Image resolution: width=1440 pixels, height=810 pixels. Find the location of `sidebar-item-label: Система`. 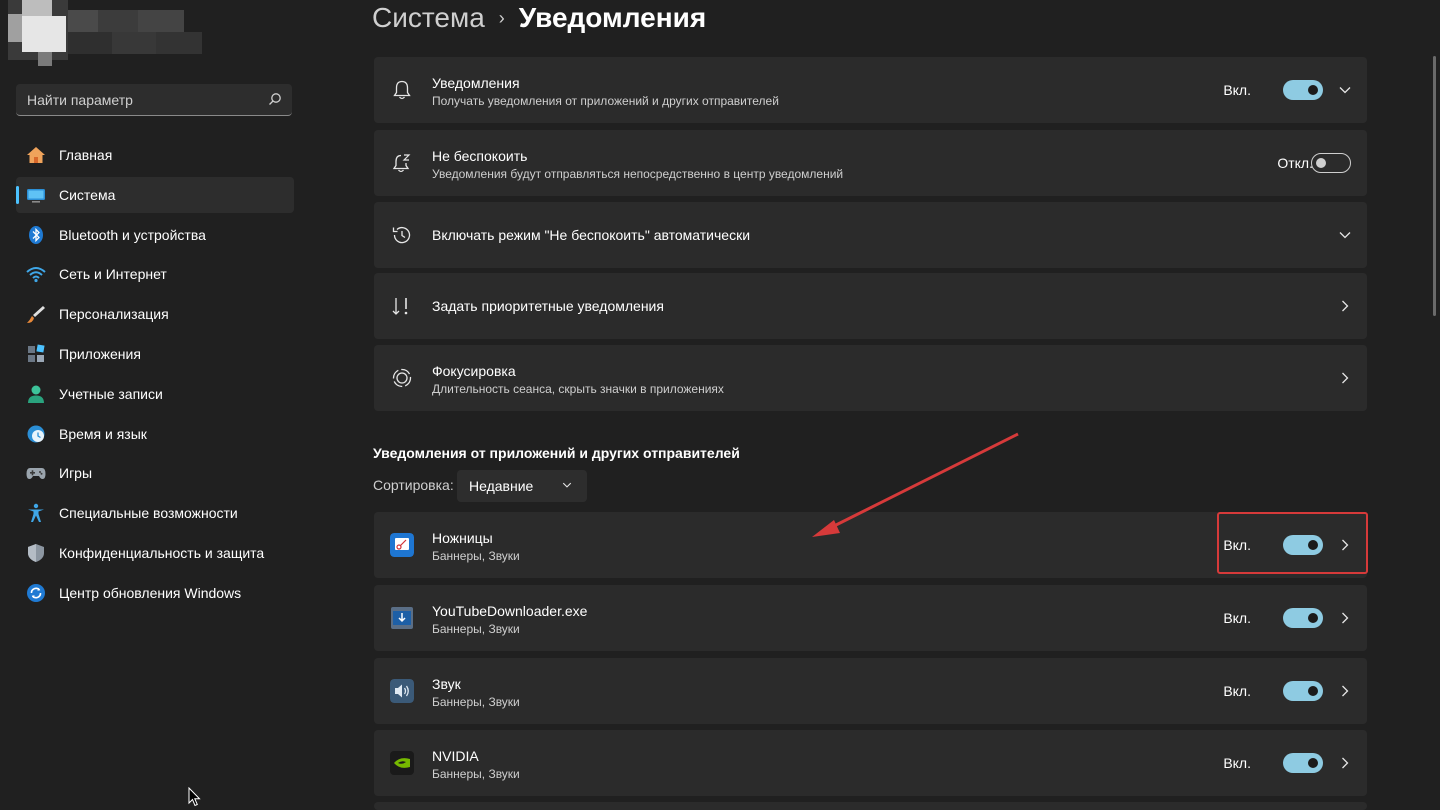

sidebar-item-label: Система is located at coordinates (87, 194).